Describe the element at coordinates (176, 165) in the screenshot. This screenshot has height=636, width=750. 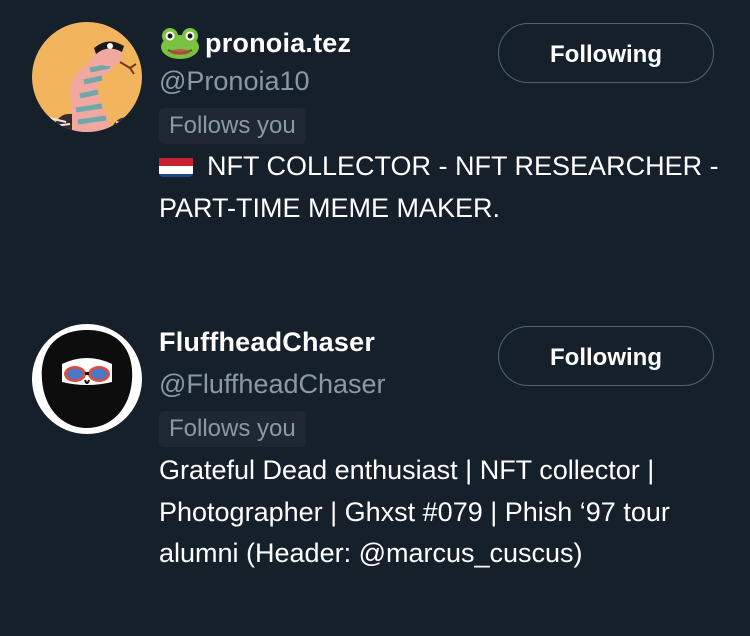
I see `netherlands-flag-icon` at that location.